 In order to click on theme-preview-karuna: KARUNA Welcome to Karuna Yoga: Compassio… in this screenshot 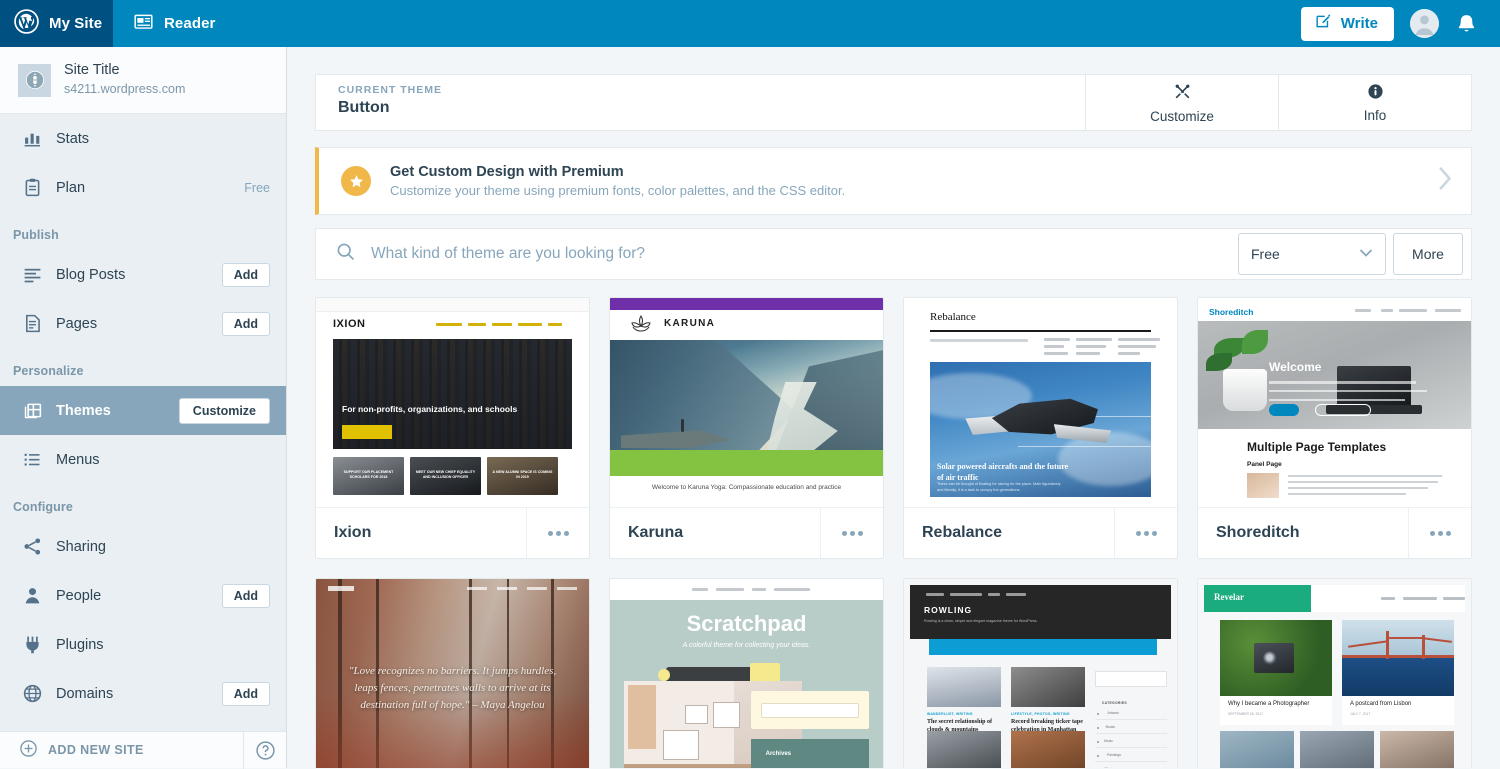, I will do `click(746, 403)`.